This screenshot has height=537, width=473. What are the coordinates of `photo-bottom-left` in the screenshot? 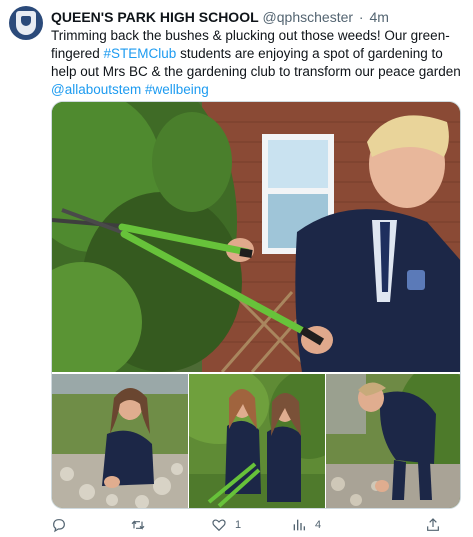 It's located at (120, 441).